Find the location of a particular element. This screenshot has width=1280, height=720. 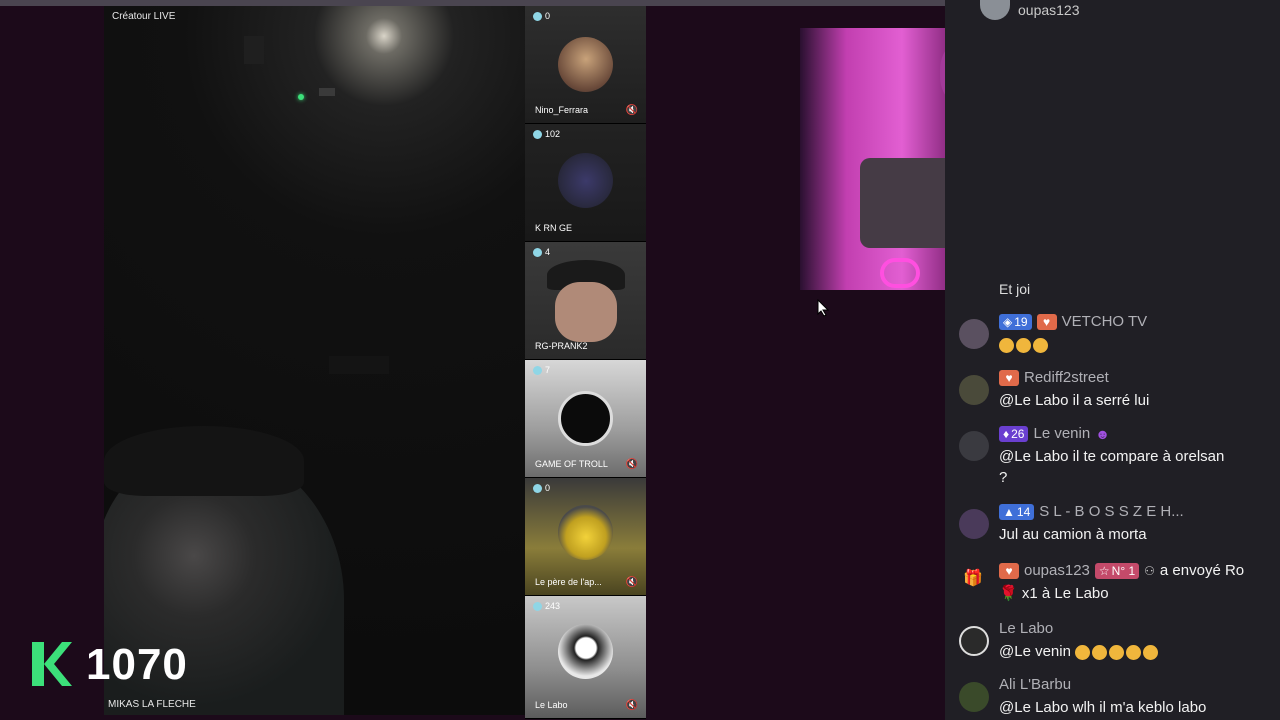

guest-tile: 0 Le père de l'ap... 🔇 is located at coordinates (585, 537).